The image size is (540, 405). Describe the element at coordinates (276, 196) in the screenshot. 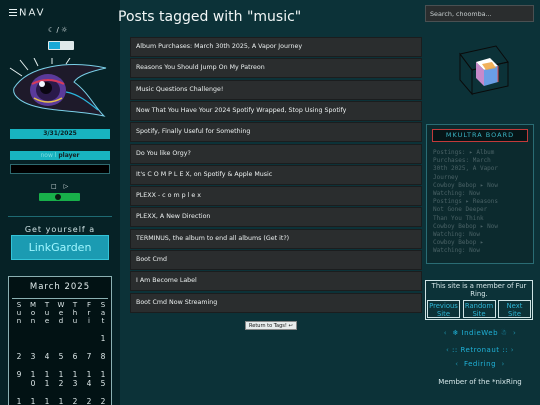

I see `post-link: PLEXX - c o m p l e x` at that location.